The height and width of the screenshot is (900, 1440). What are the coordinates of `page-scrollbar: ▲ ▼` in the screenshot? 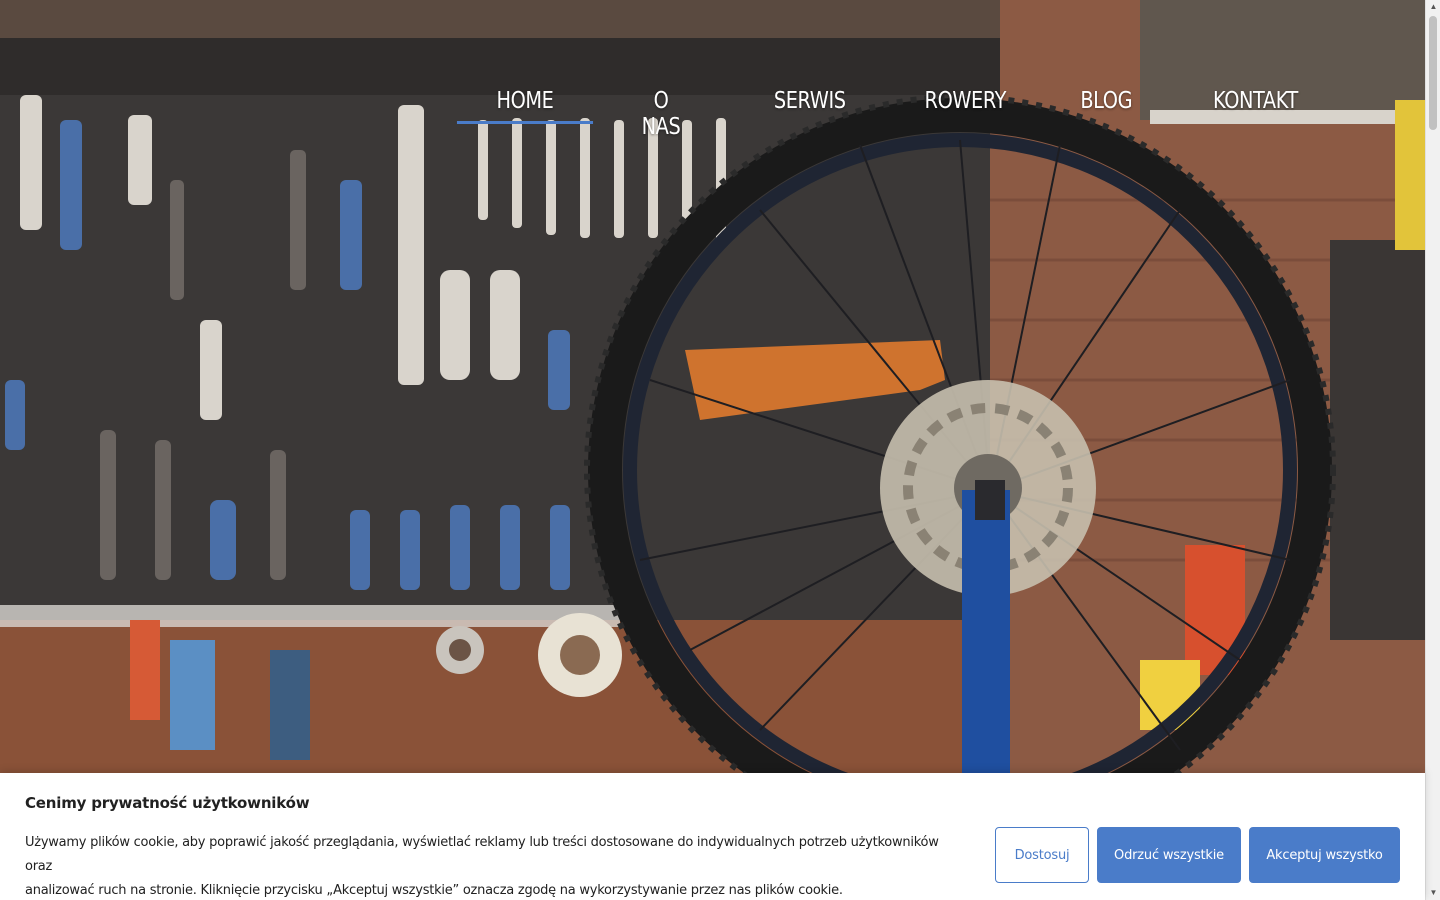 It's located at (1432, 450).